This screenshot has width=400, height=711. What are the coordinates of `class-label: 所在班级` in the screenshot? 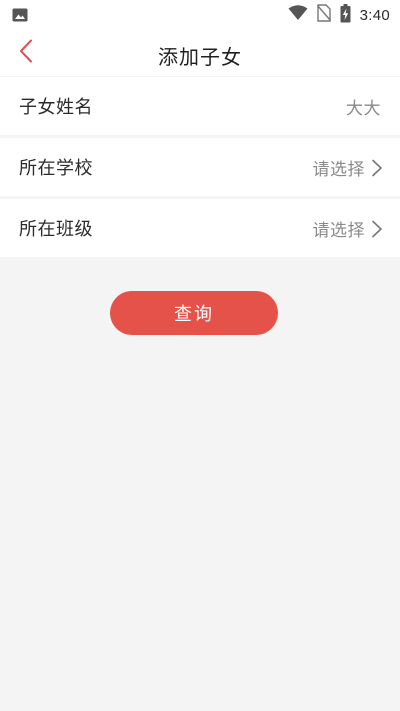 It's located at (56, 229).